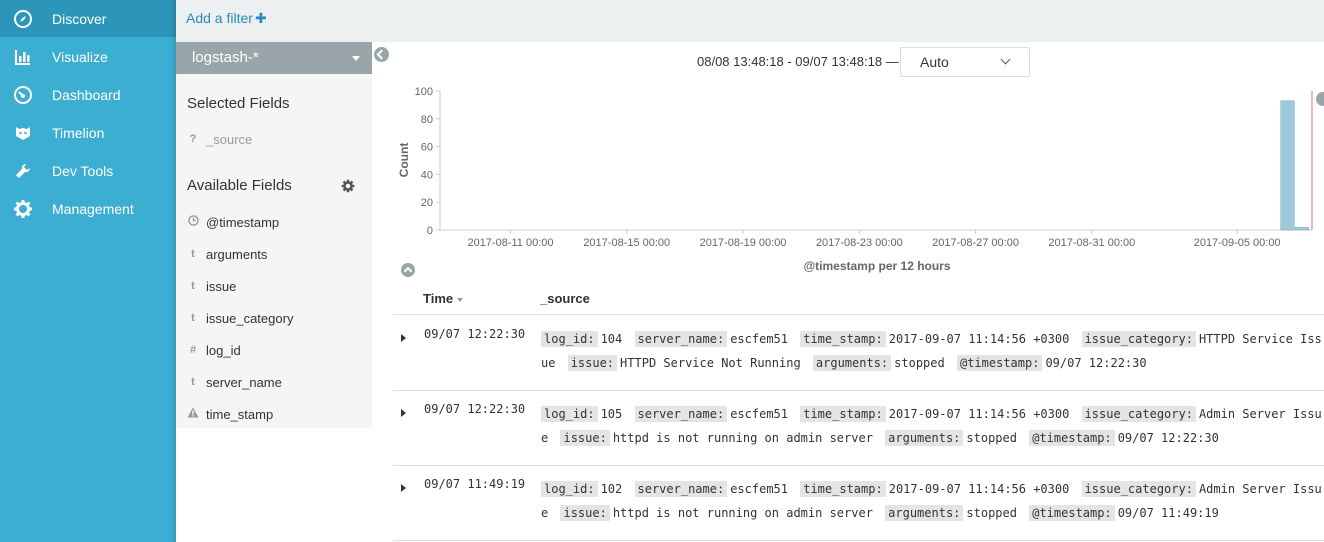  I want to click on field-item-issue: t issue, so click(274, 286).